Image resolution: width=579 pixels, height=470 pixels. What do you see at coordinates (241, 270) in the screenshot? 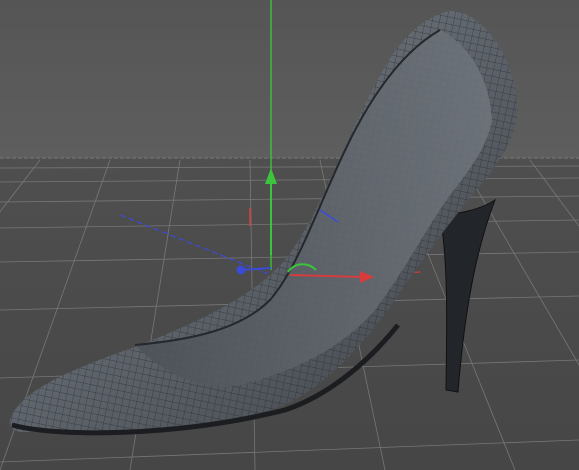
I see `z-axis-handle-icon` at bounding box center [241, 270].